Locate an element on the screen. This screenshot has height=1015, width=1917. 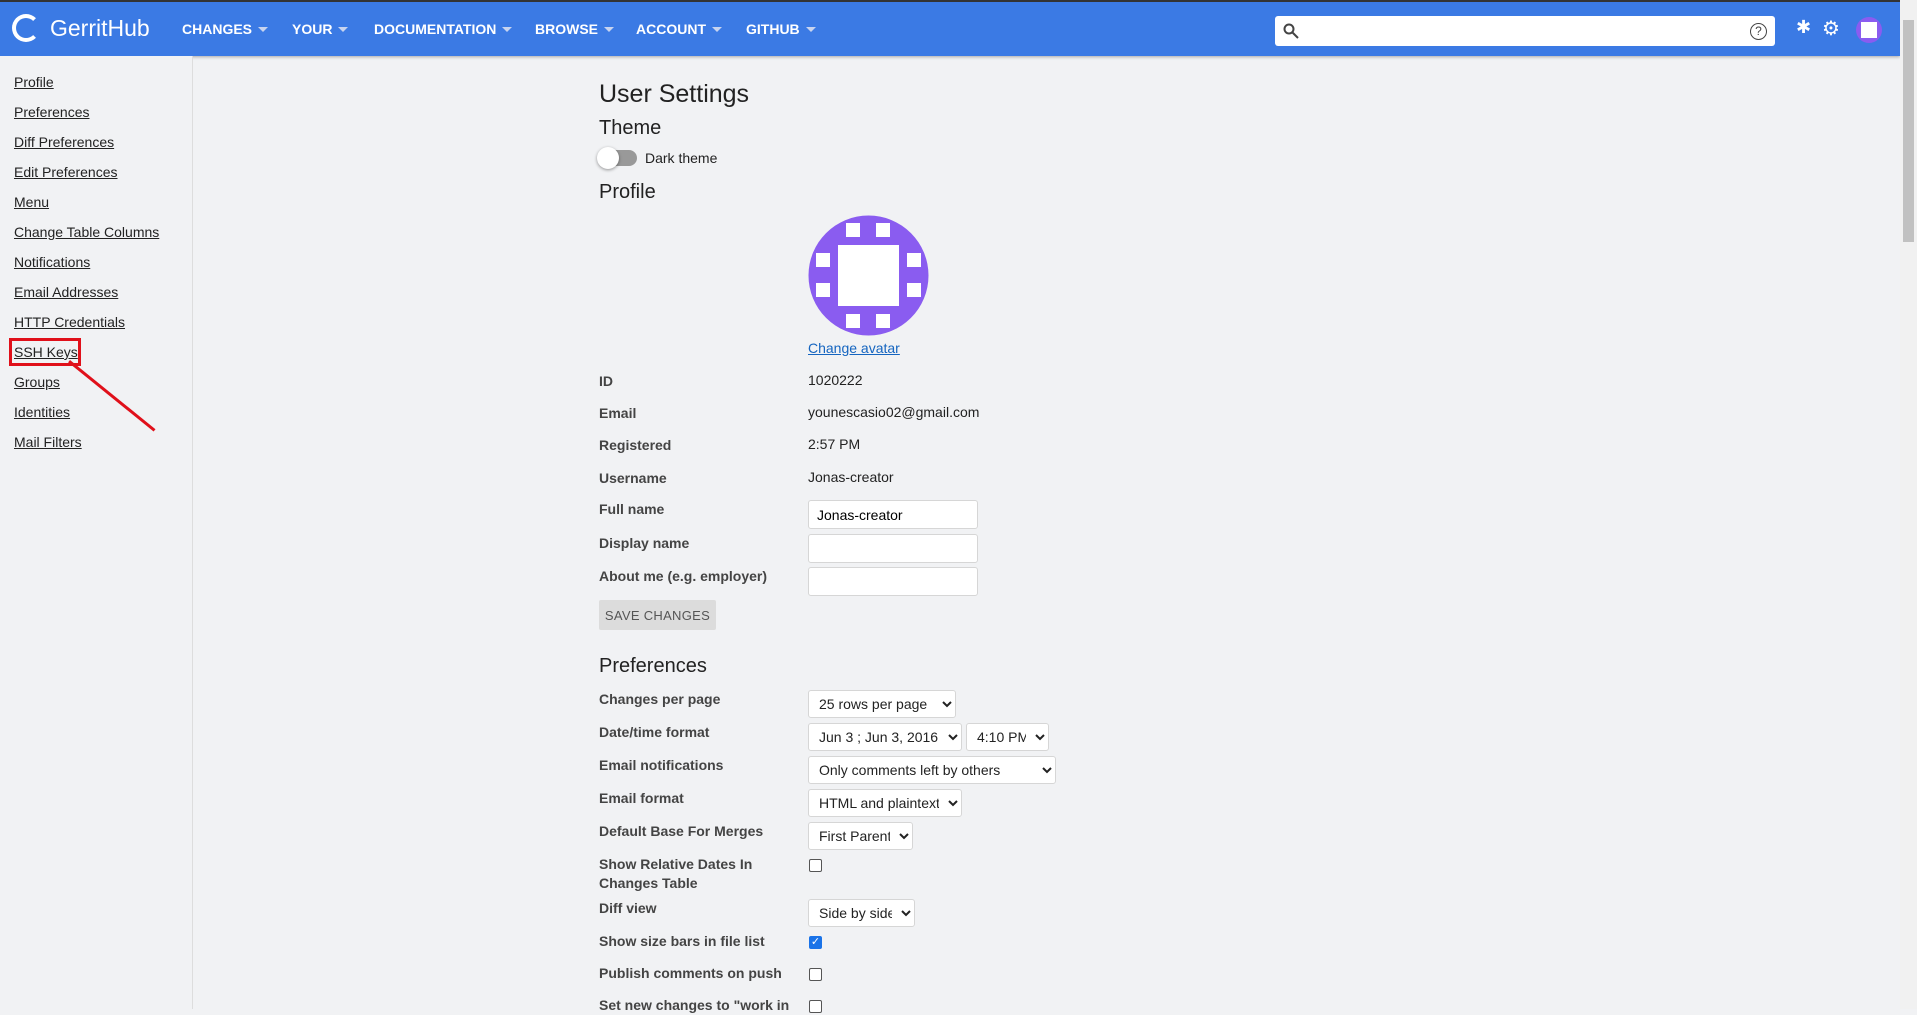
full-name-label: Full name is located at coordinates (632, 509).